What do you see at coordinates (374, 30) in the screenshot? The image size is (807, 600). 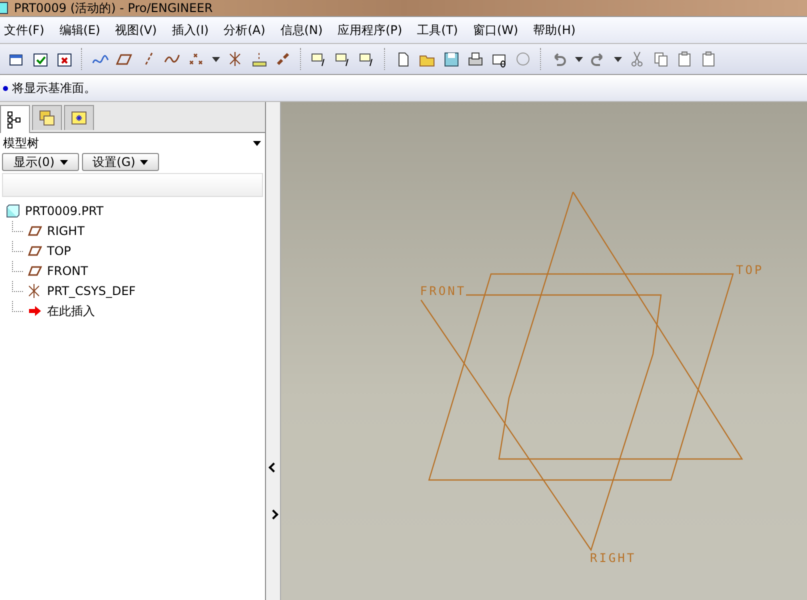 I see `menu-item: 应用程序(P)` at bounding box center [374, 30].